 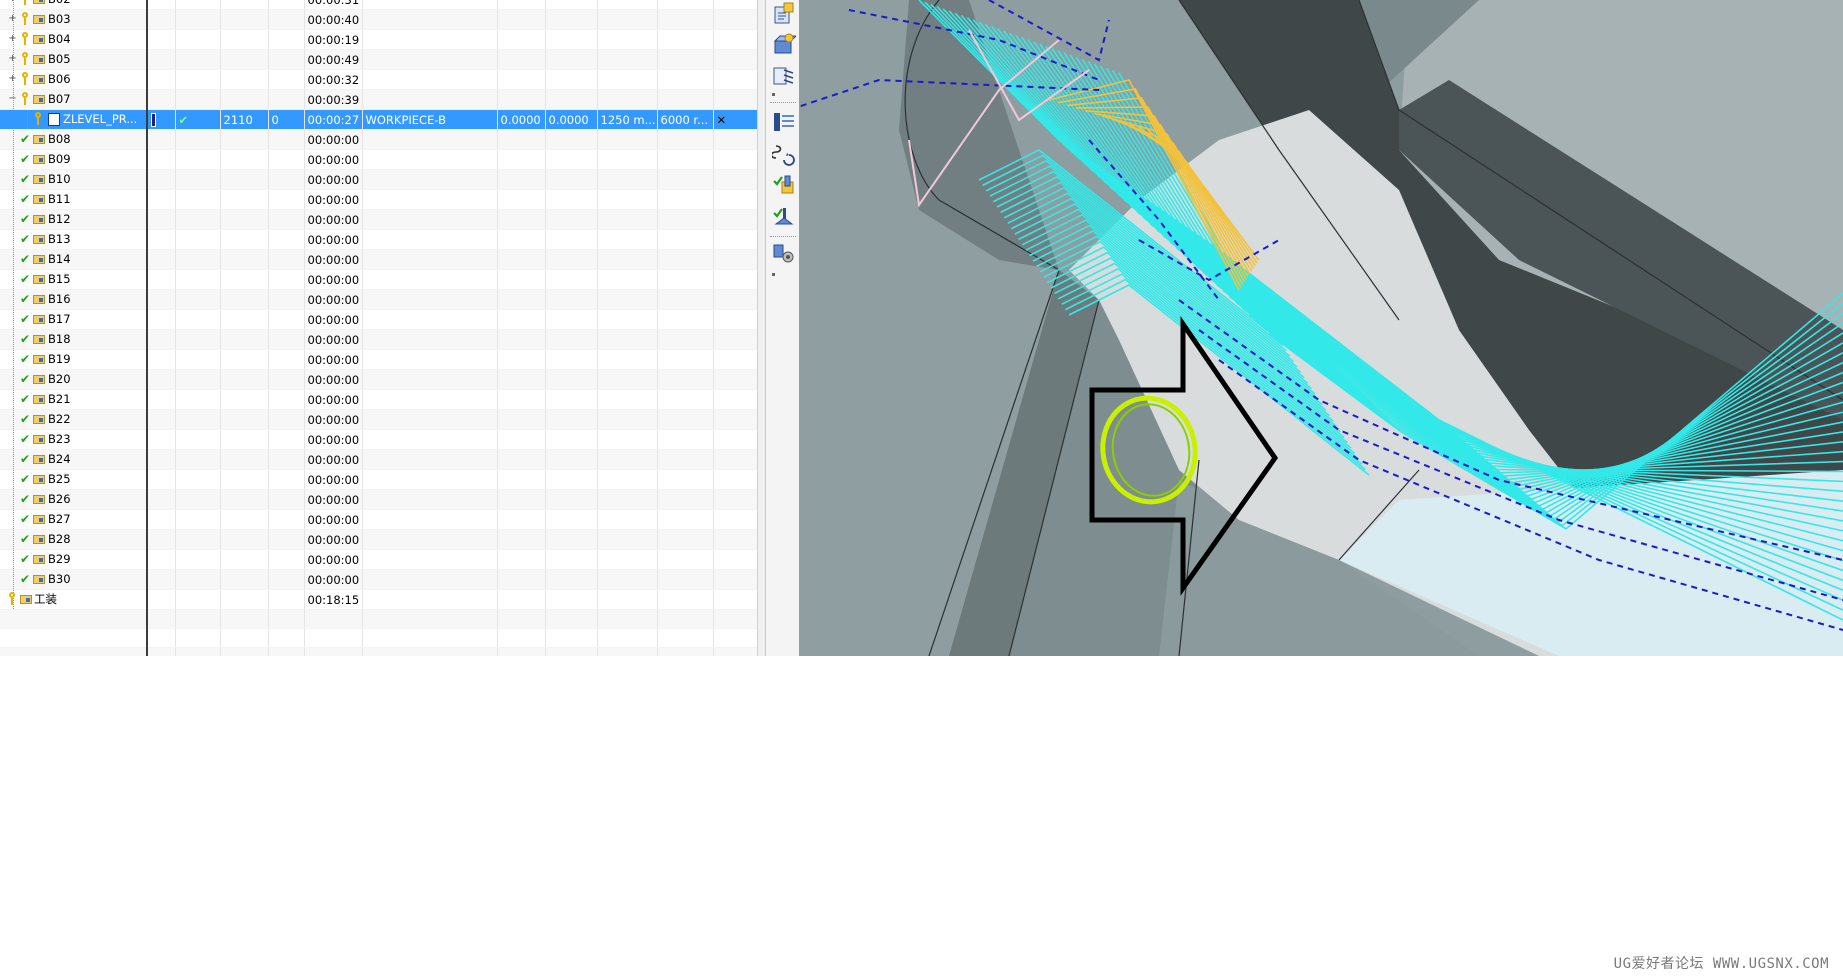 I want to click on close-icon: ✕, so click(x=722, y=120).